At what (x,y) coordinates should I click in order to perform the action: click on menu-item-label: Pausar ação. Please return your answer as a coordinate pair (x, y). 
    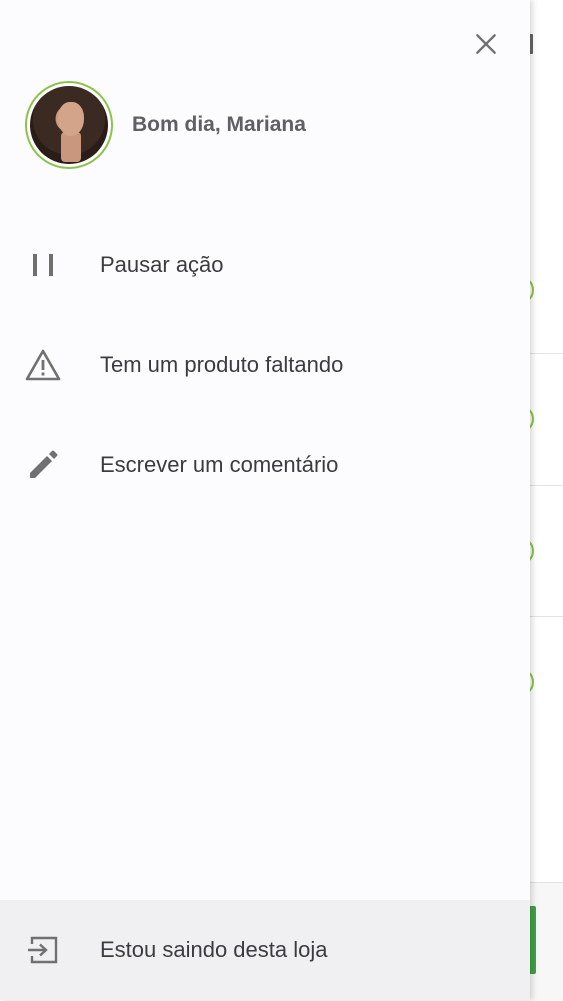
    Looking at the image, I should click on (162, 264).